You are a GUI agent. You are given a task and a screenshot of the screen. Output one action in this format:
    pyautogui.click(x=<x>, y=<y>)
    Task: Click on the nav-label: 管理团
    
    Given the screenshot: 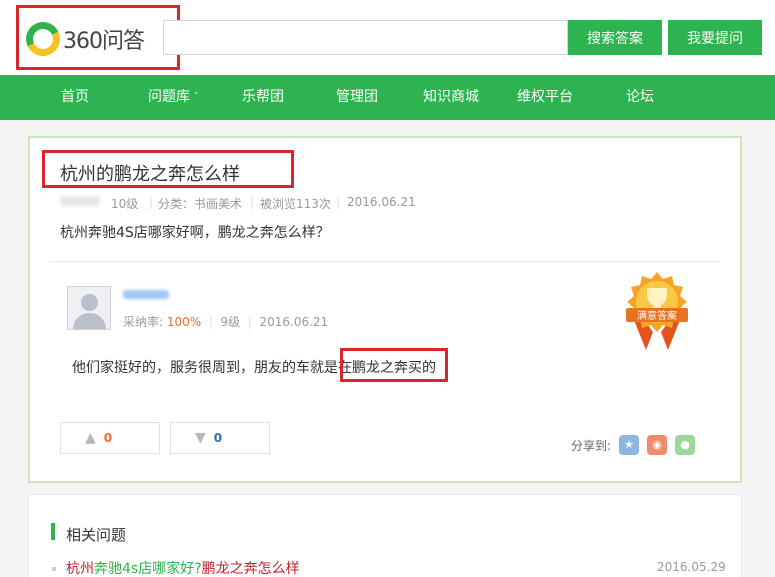 What is the action you would take?
    pyautogui.click(x=357, y=97)
    